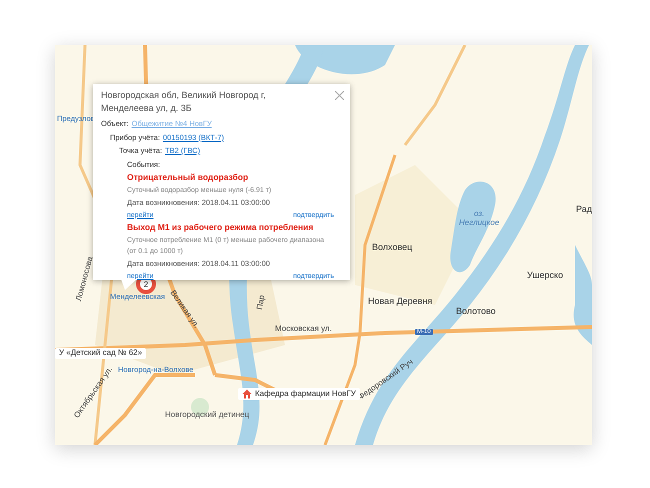  What do you see at coordinates (476, 312) in the screenshot?
I see `map-label: Волотово` at bounding box center [476, 312].